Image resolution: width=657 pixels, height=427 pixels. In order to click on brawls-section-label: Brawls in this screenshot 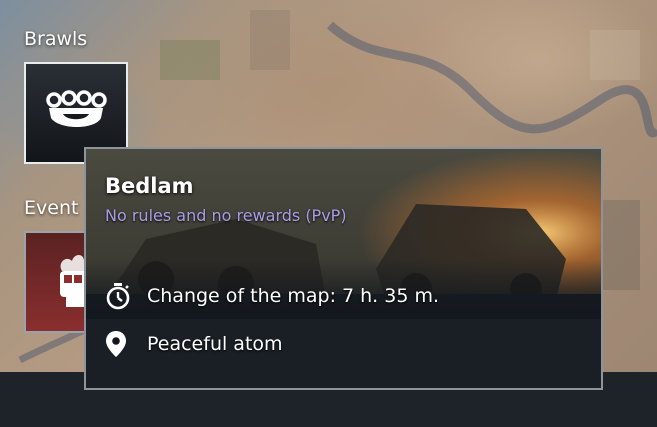, I will do `click(56, 39)`.